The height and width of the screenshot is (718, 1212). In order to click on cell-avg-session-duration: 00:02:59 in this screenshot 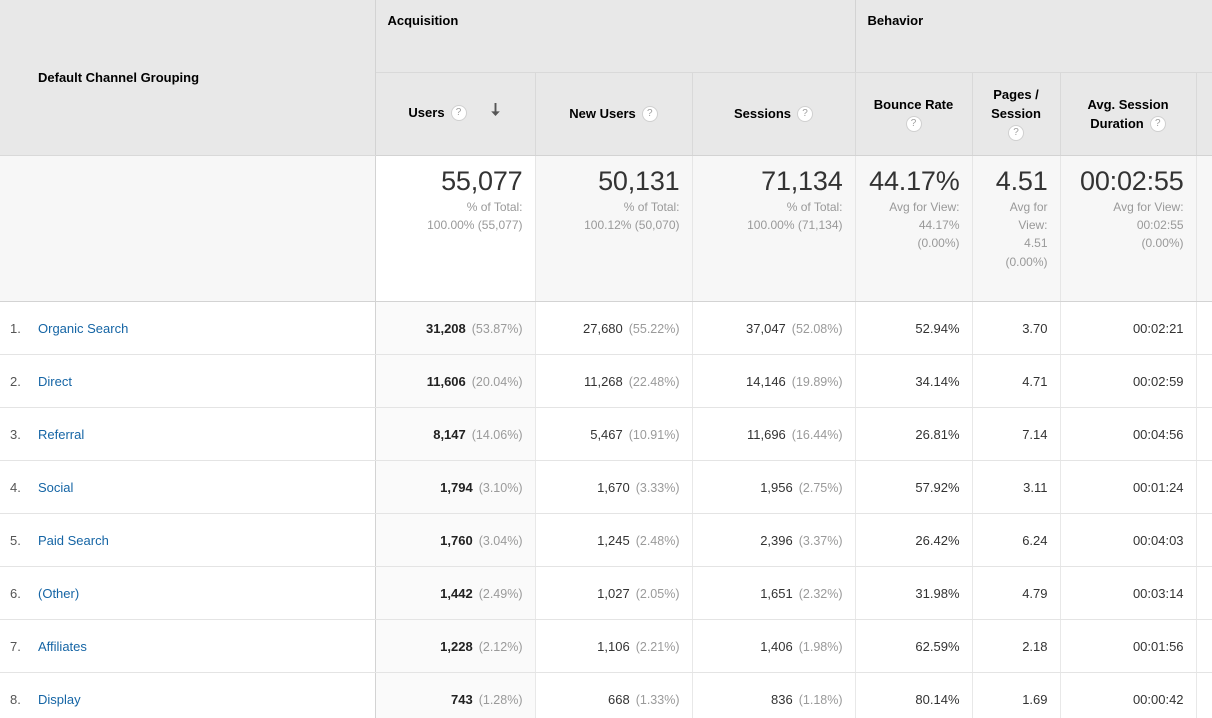, I will do `click(1128, 381)`.